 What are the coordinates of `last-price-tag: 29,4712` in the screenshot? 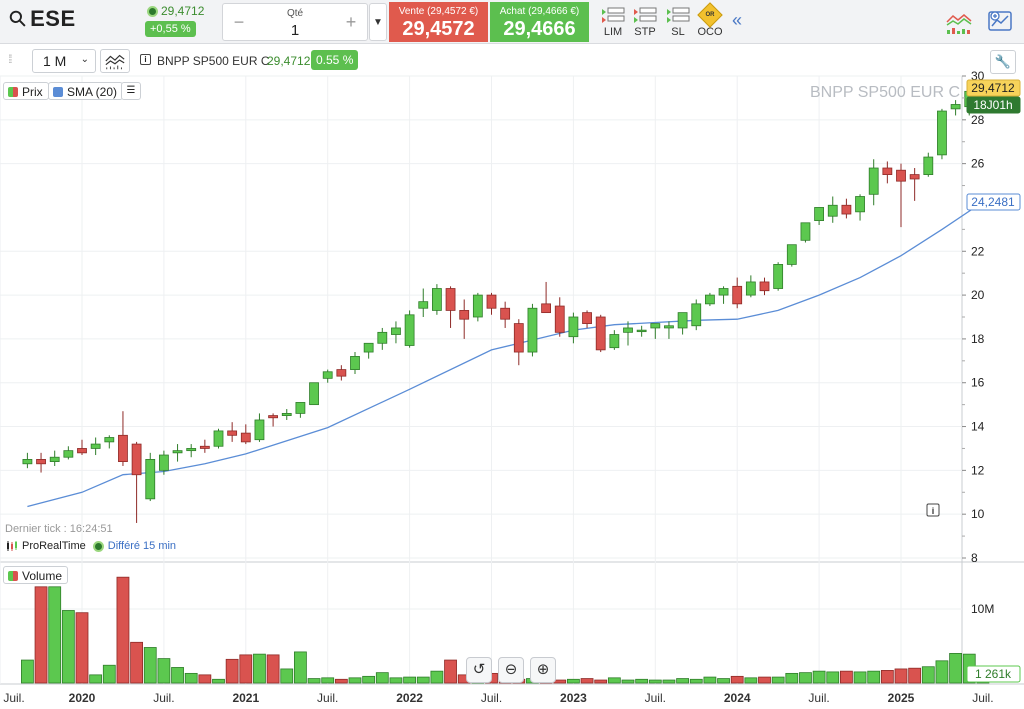 It's located at (993, 88).